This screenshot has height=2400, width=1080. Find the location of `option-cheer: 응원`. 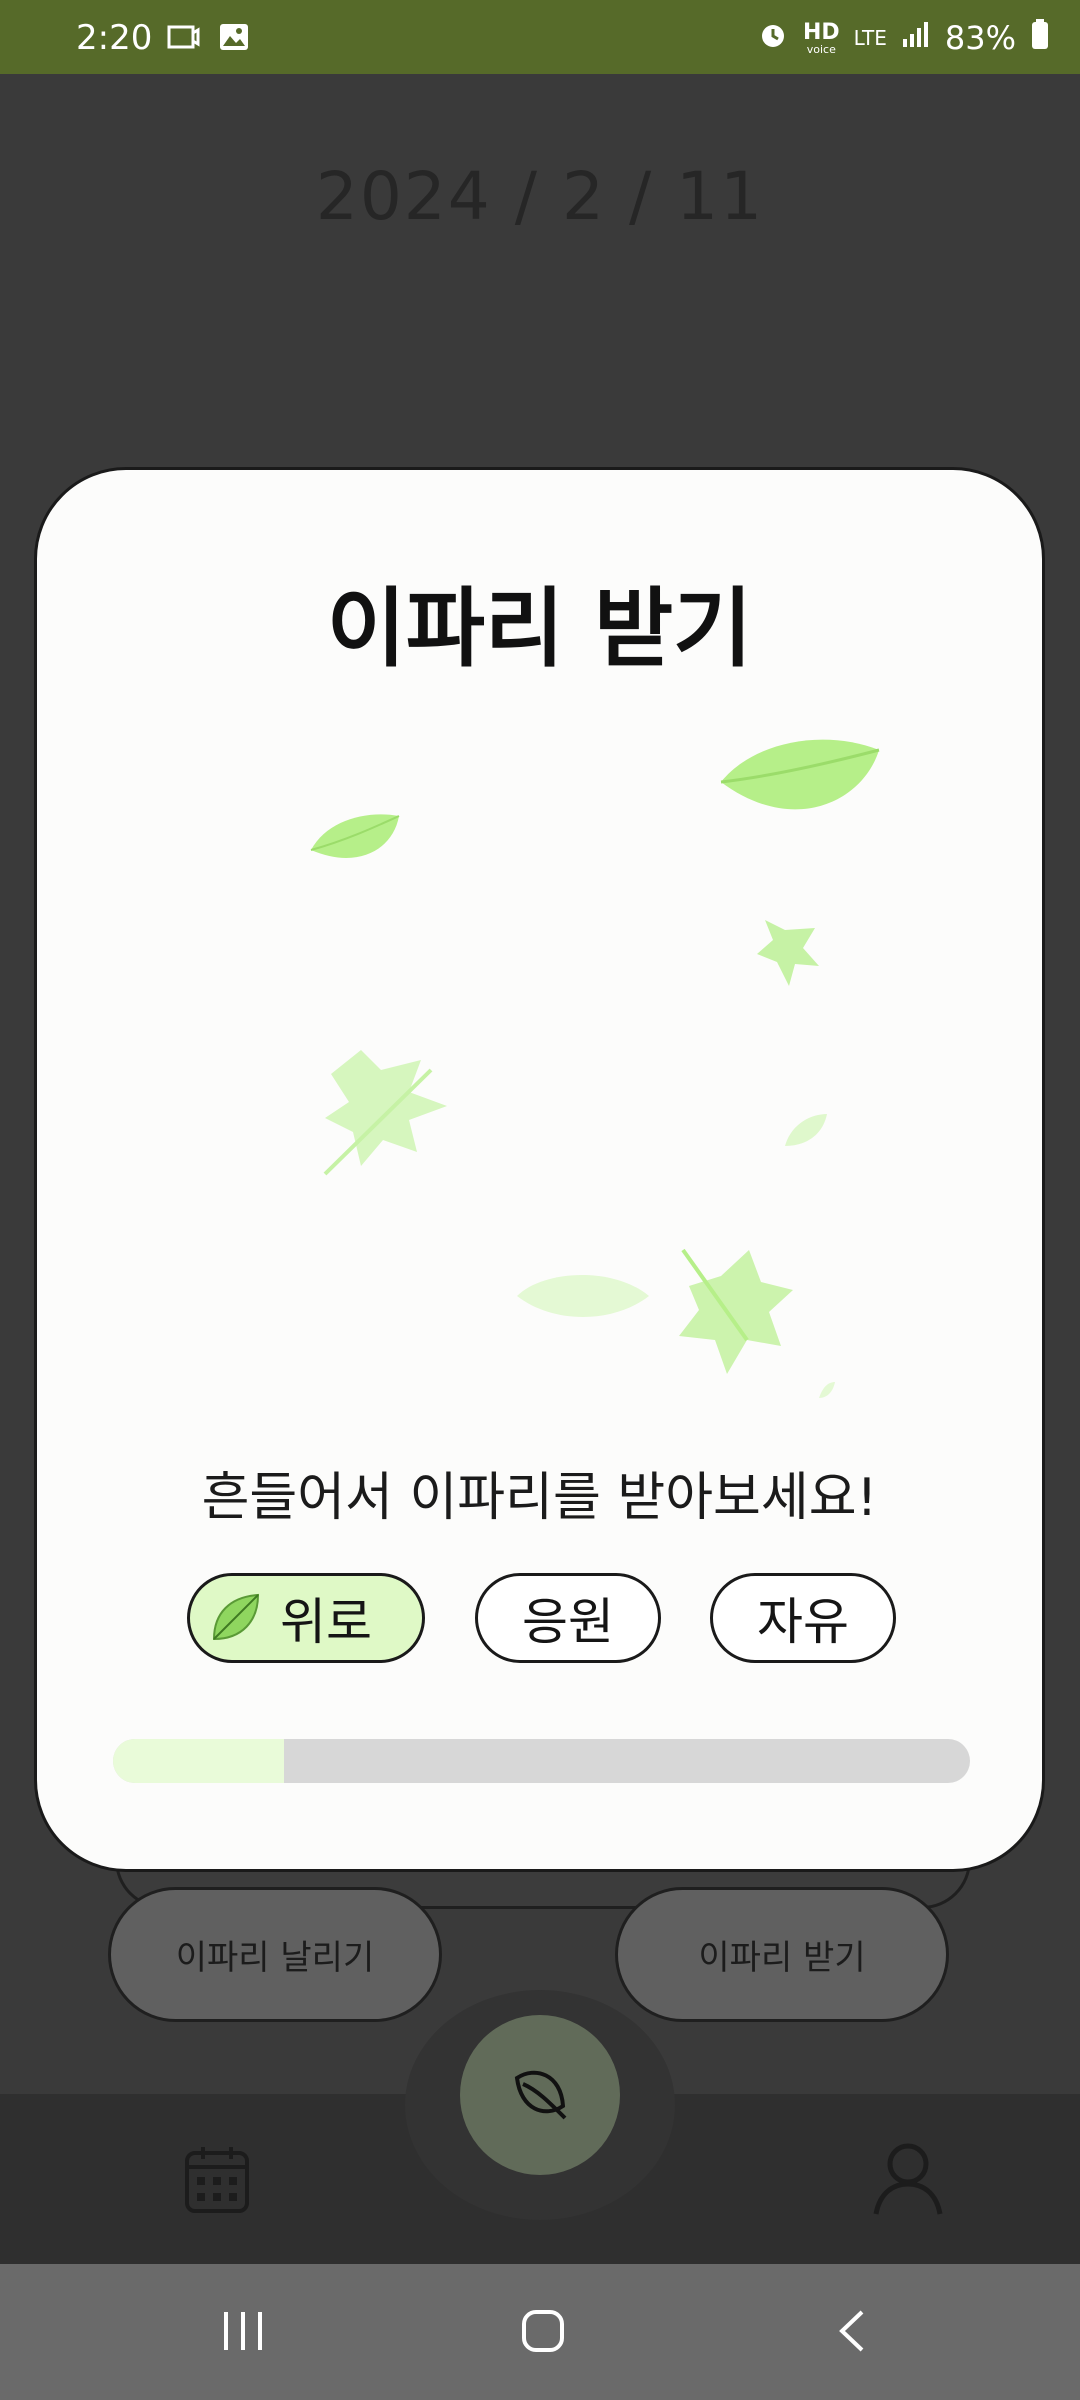

option-cheer: 응원 is located at coordinates (568, 1618).